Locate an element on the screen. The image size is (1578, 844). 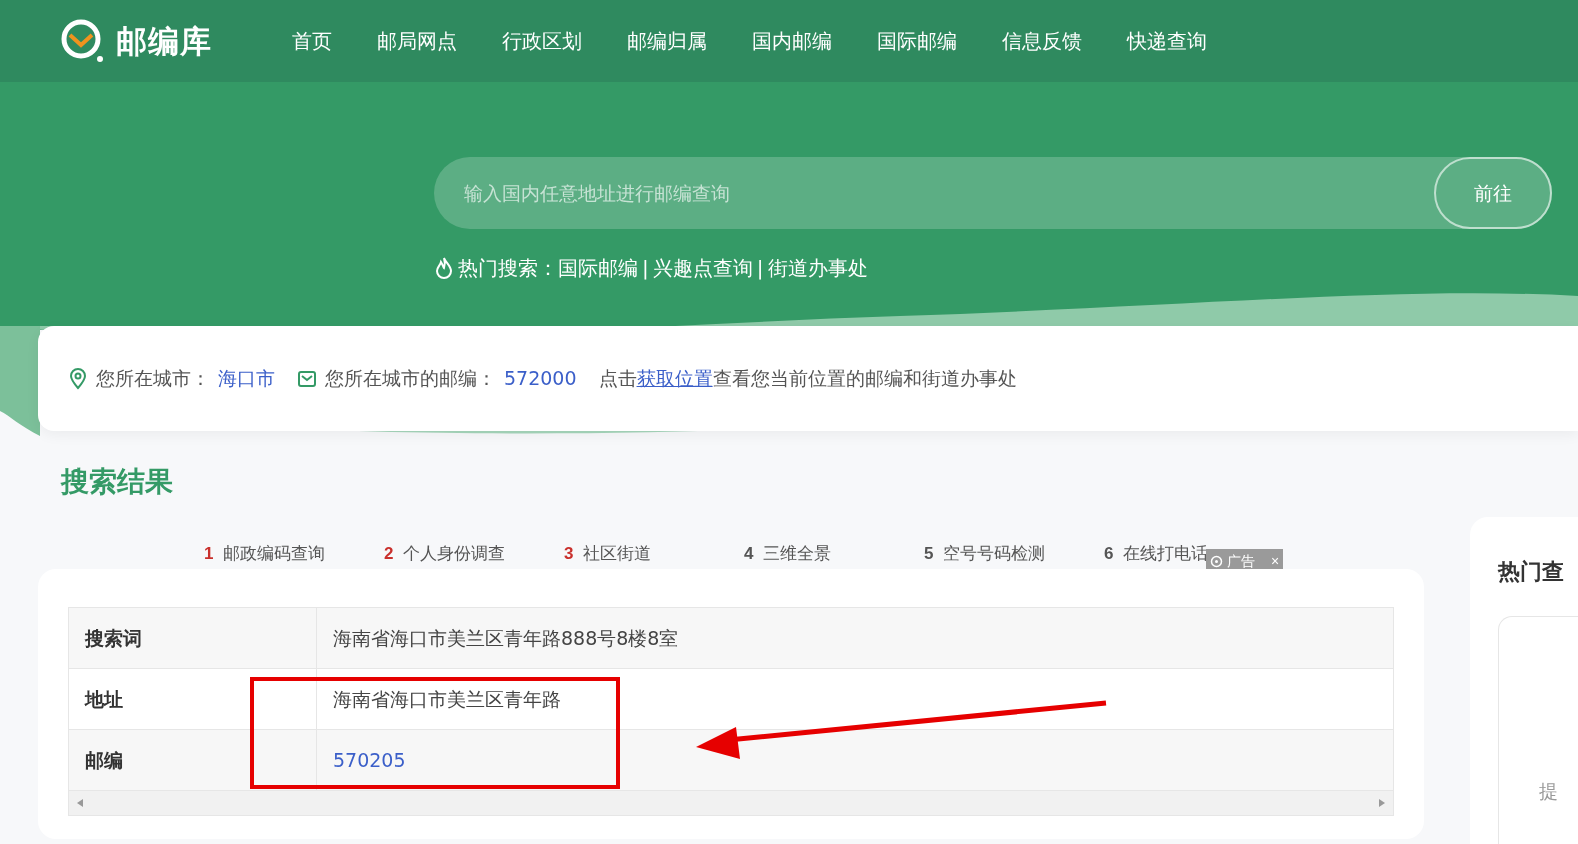
ad-link: 2 个人身份调查 is located at coordinates (445, 553).